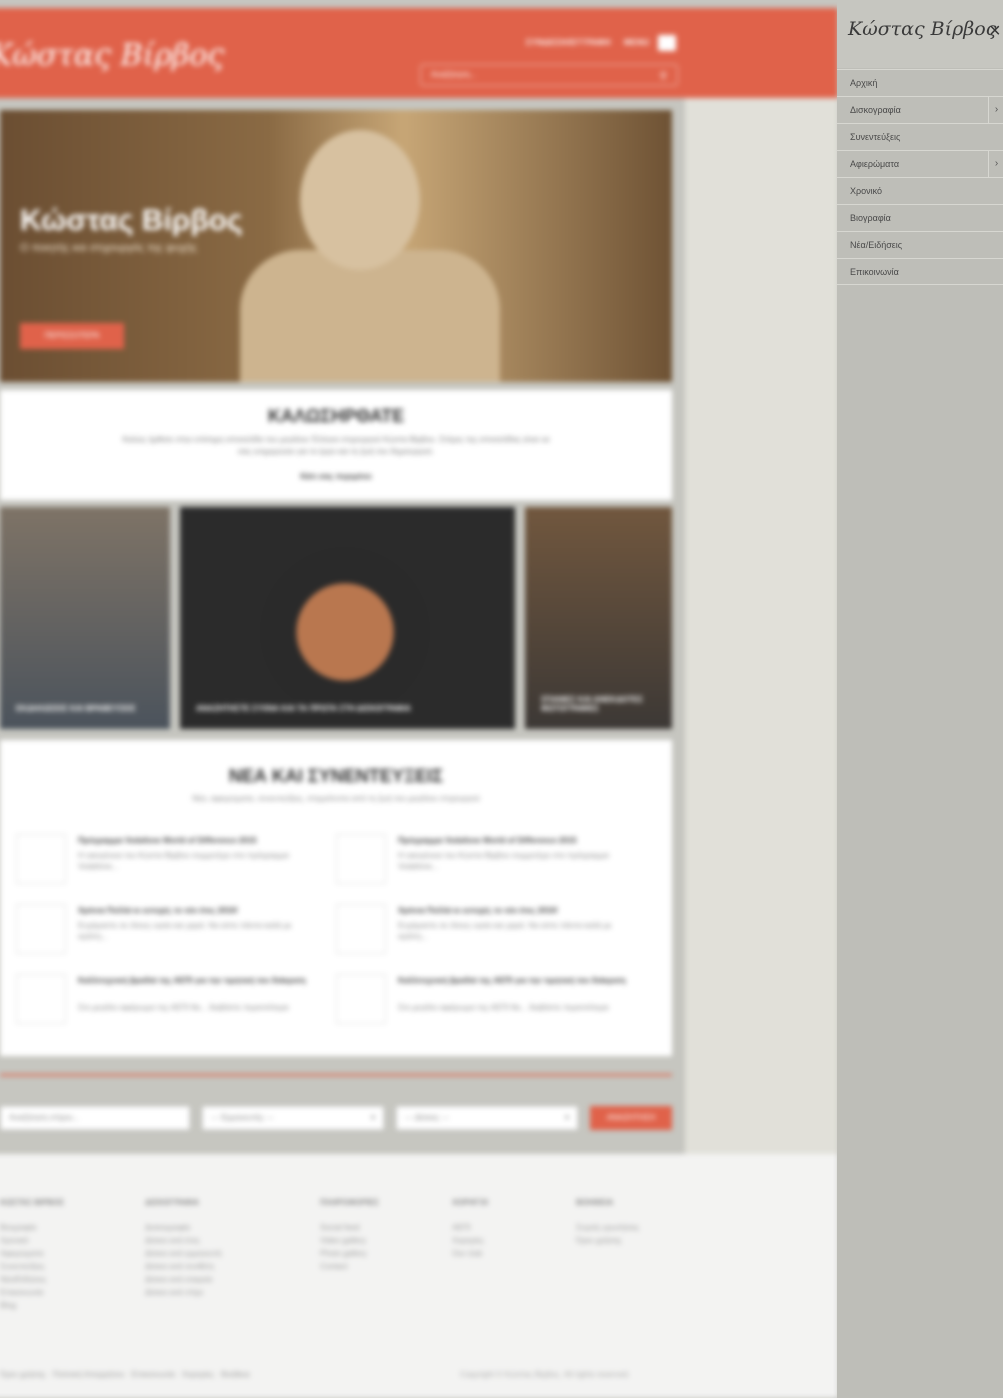  I want to click on footer-link: Social feed, so click(390, 1227).